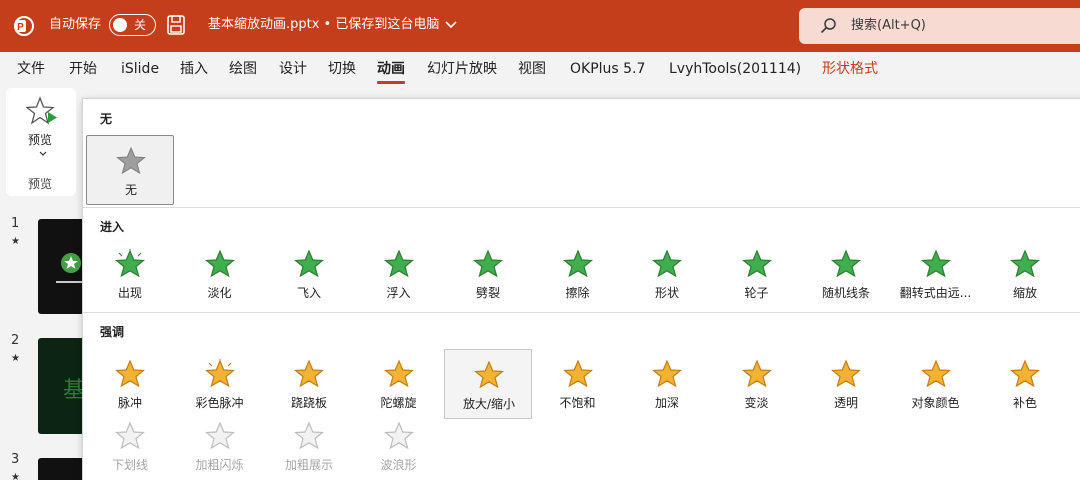 This screenshot has height=480, width=1080. I want to click on animation-wheel-star: 轮子, so click(757, 274).